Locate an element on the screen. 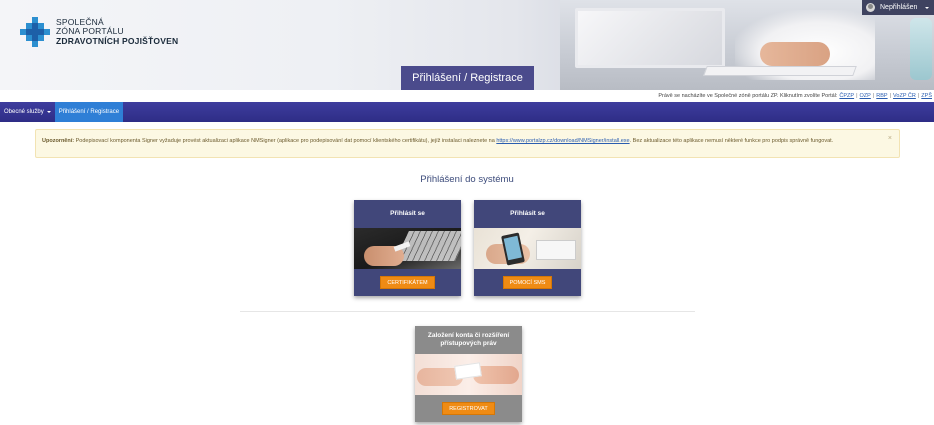  portal-link-zps: ZPŠ is located at coordinates (926, 96).